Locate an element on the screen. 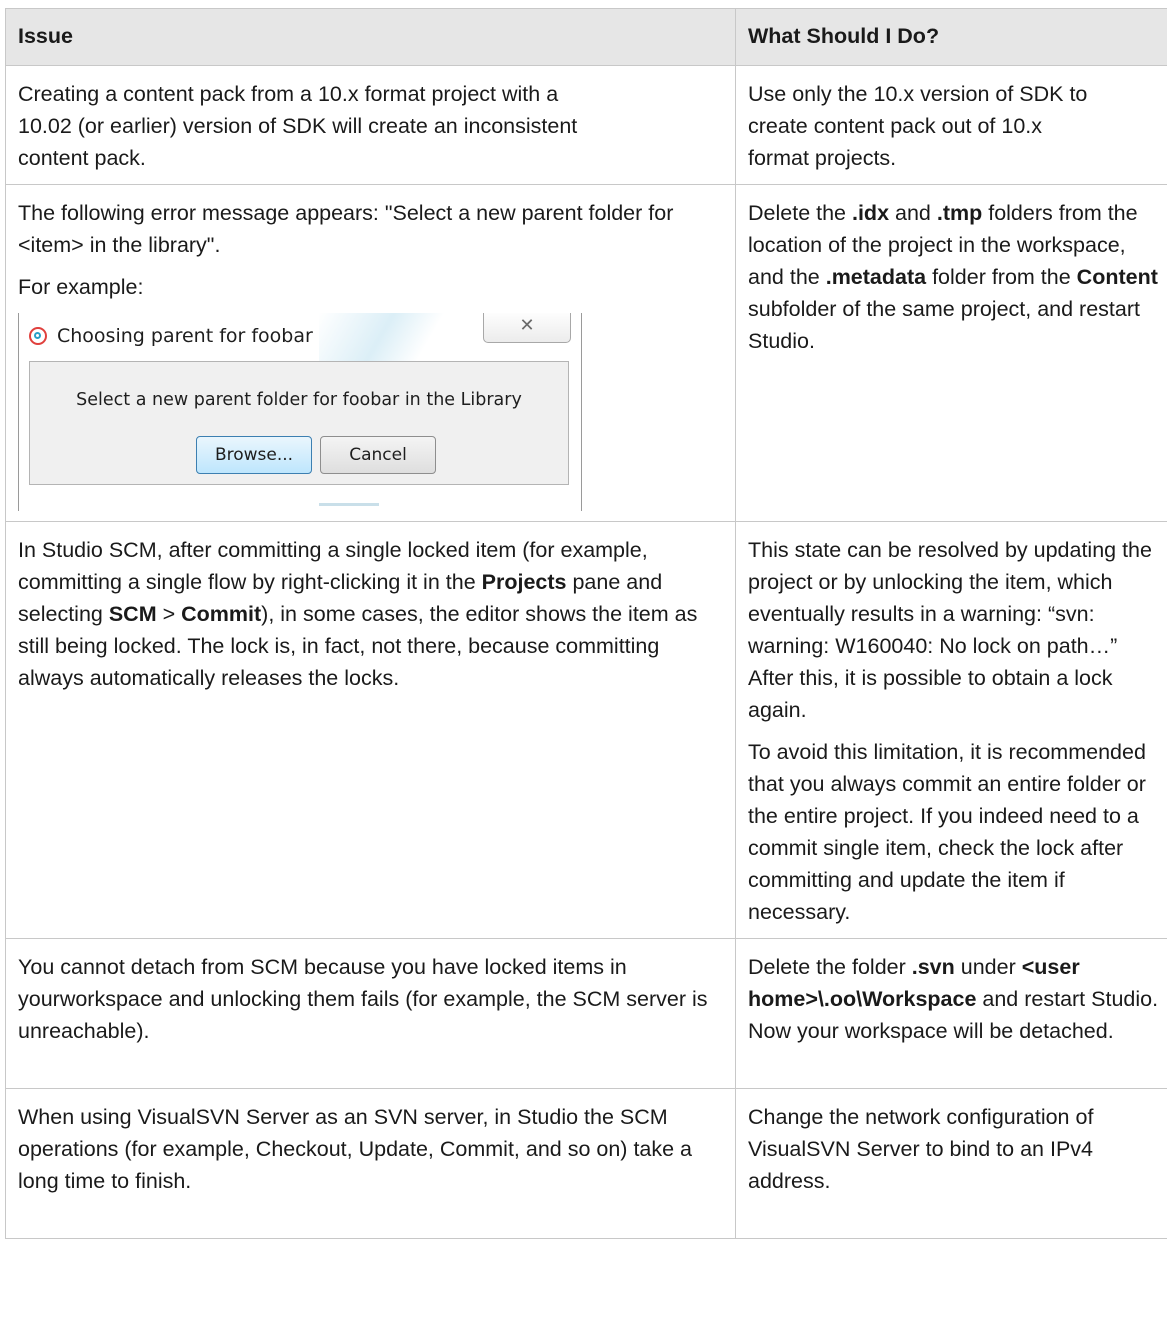 This screenshot has height=1337, width=1167. dialog-close-button: ✕ is located at coordinates (527, 328).